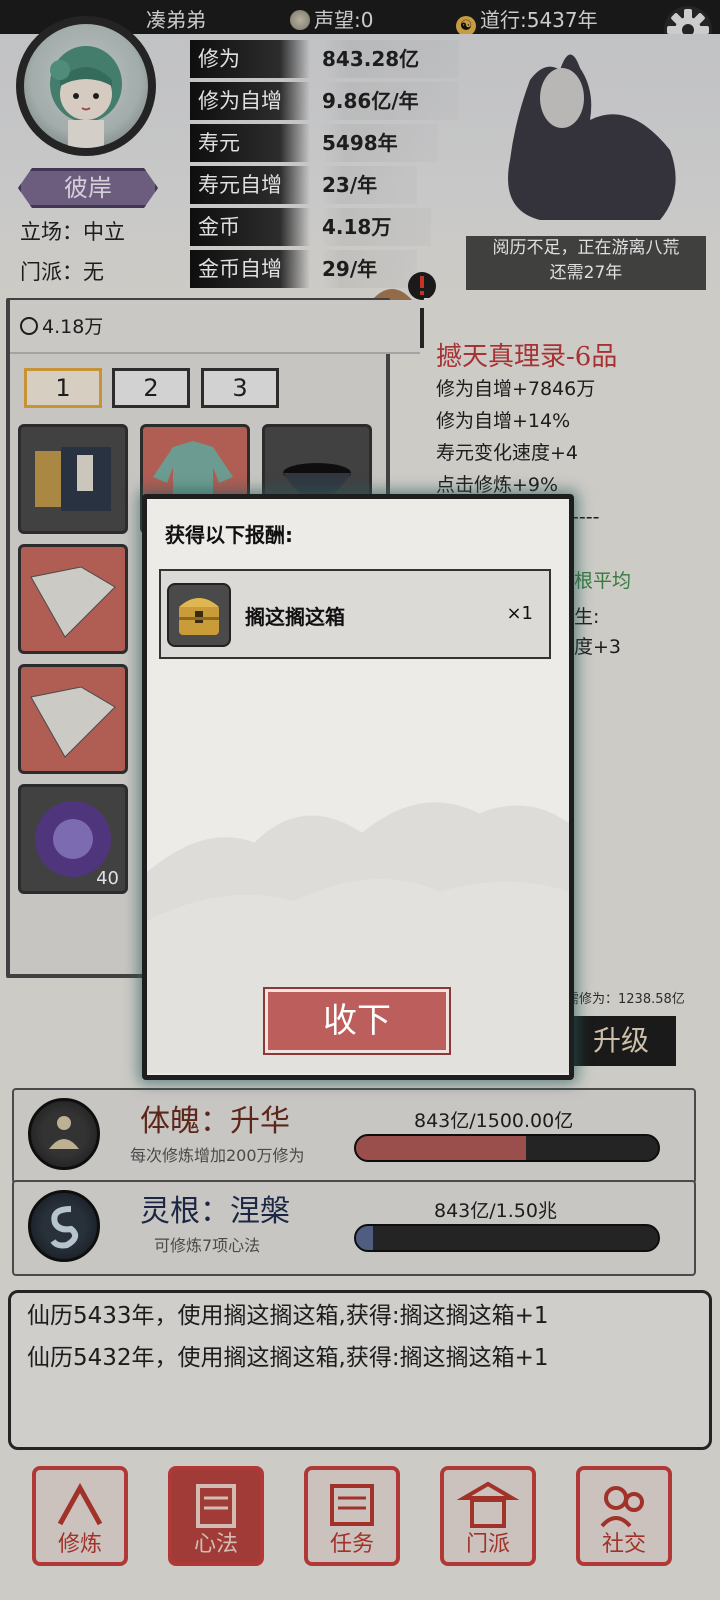 Image resolution: width=720 pixels, height=1600 pixels. I want to click on reward-item-row: 搁这搁这箱 ×1, so click(355, 614).